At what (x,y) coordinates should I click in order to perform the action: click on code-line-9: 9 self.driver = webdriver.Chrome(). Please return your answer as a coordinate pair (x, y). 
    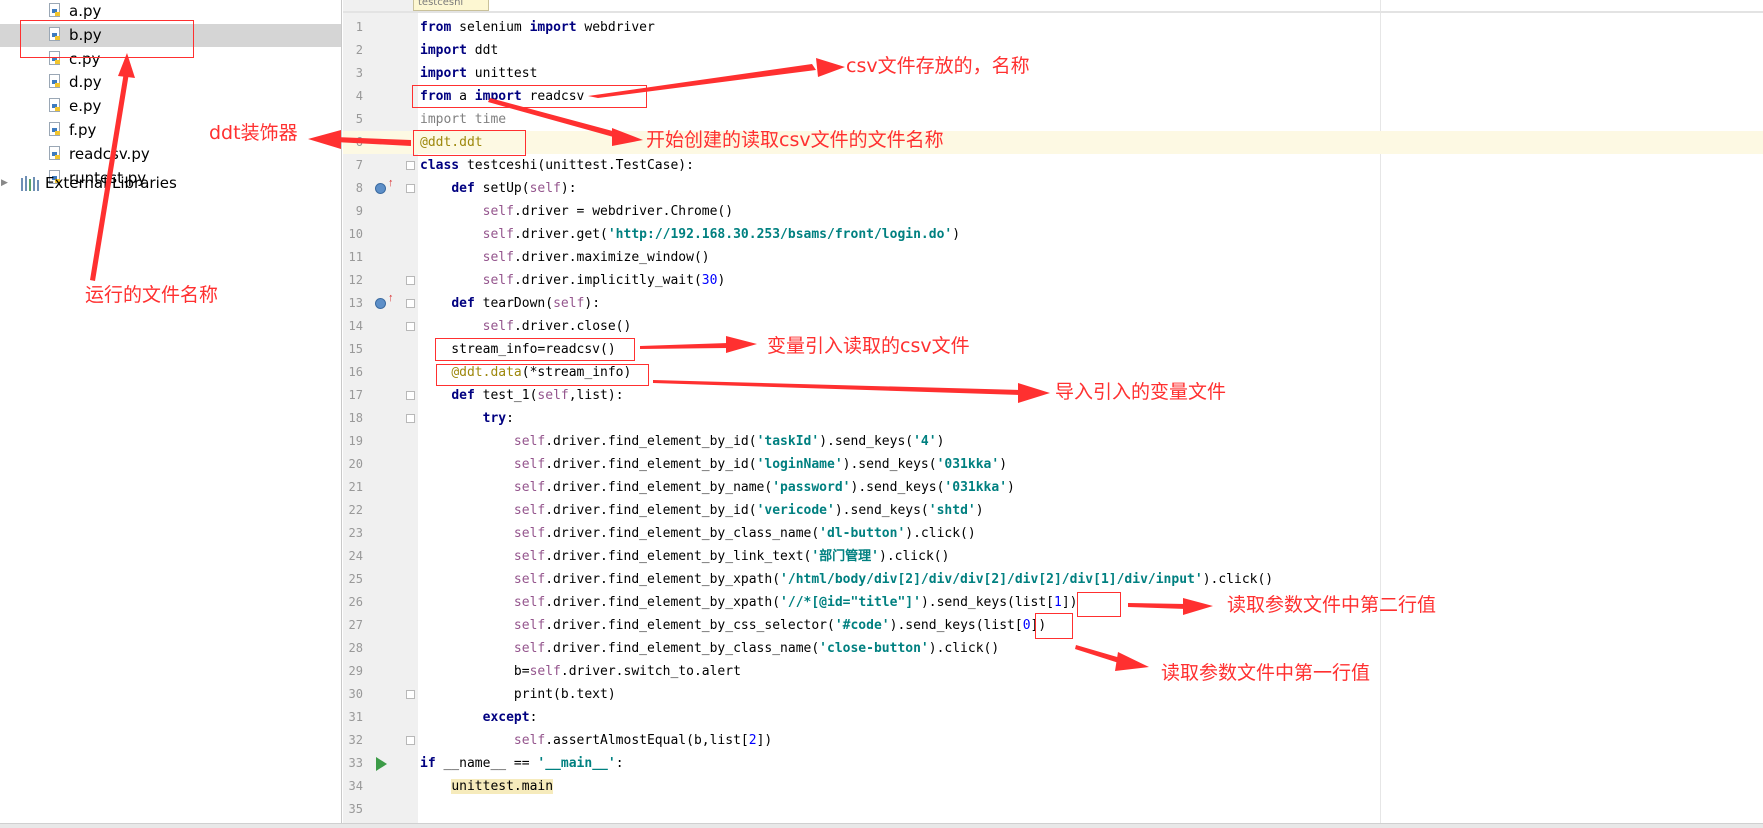
    Looking at the image, I should click on (1053, 211).